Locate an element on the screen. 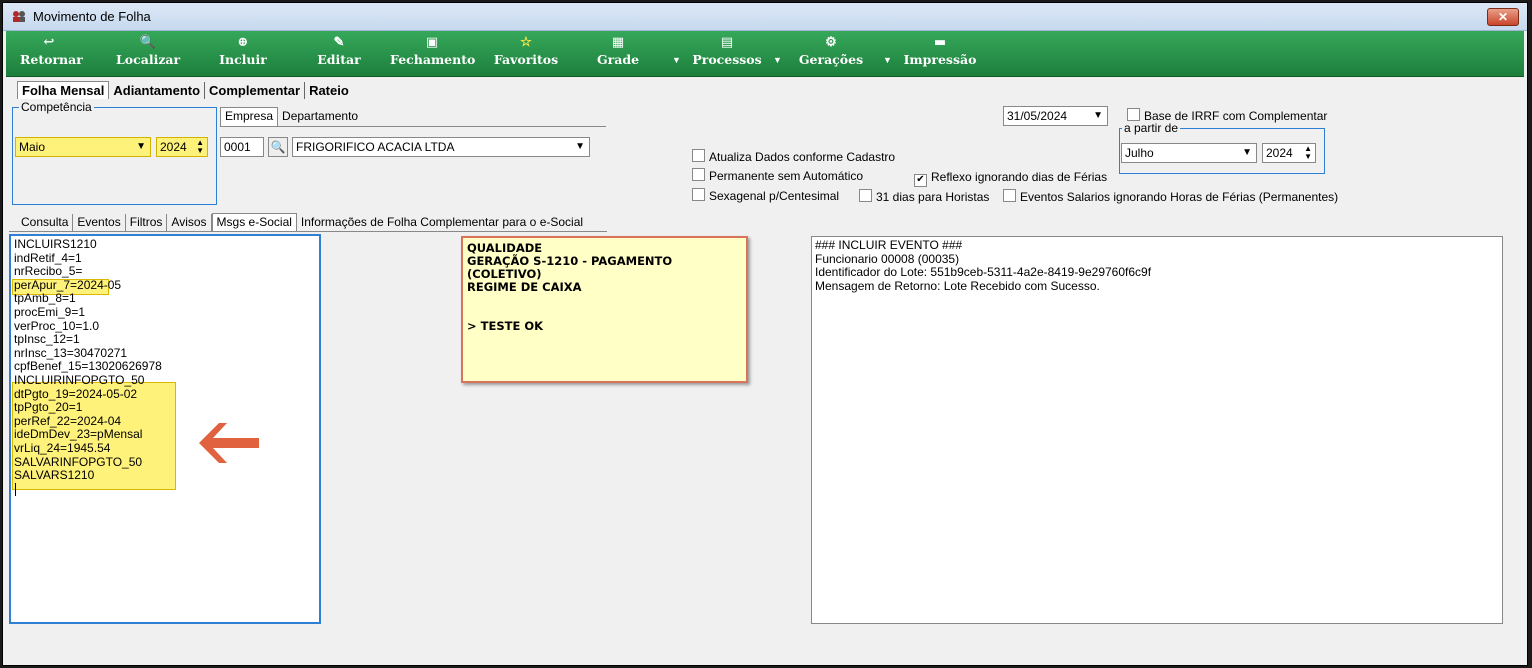  editar-label: Editar is located at coordinates (339, 59).